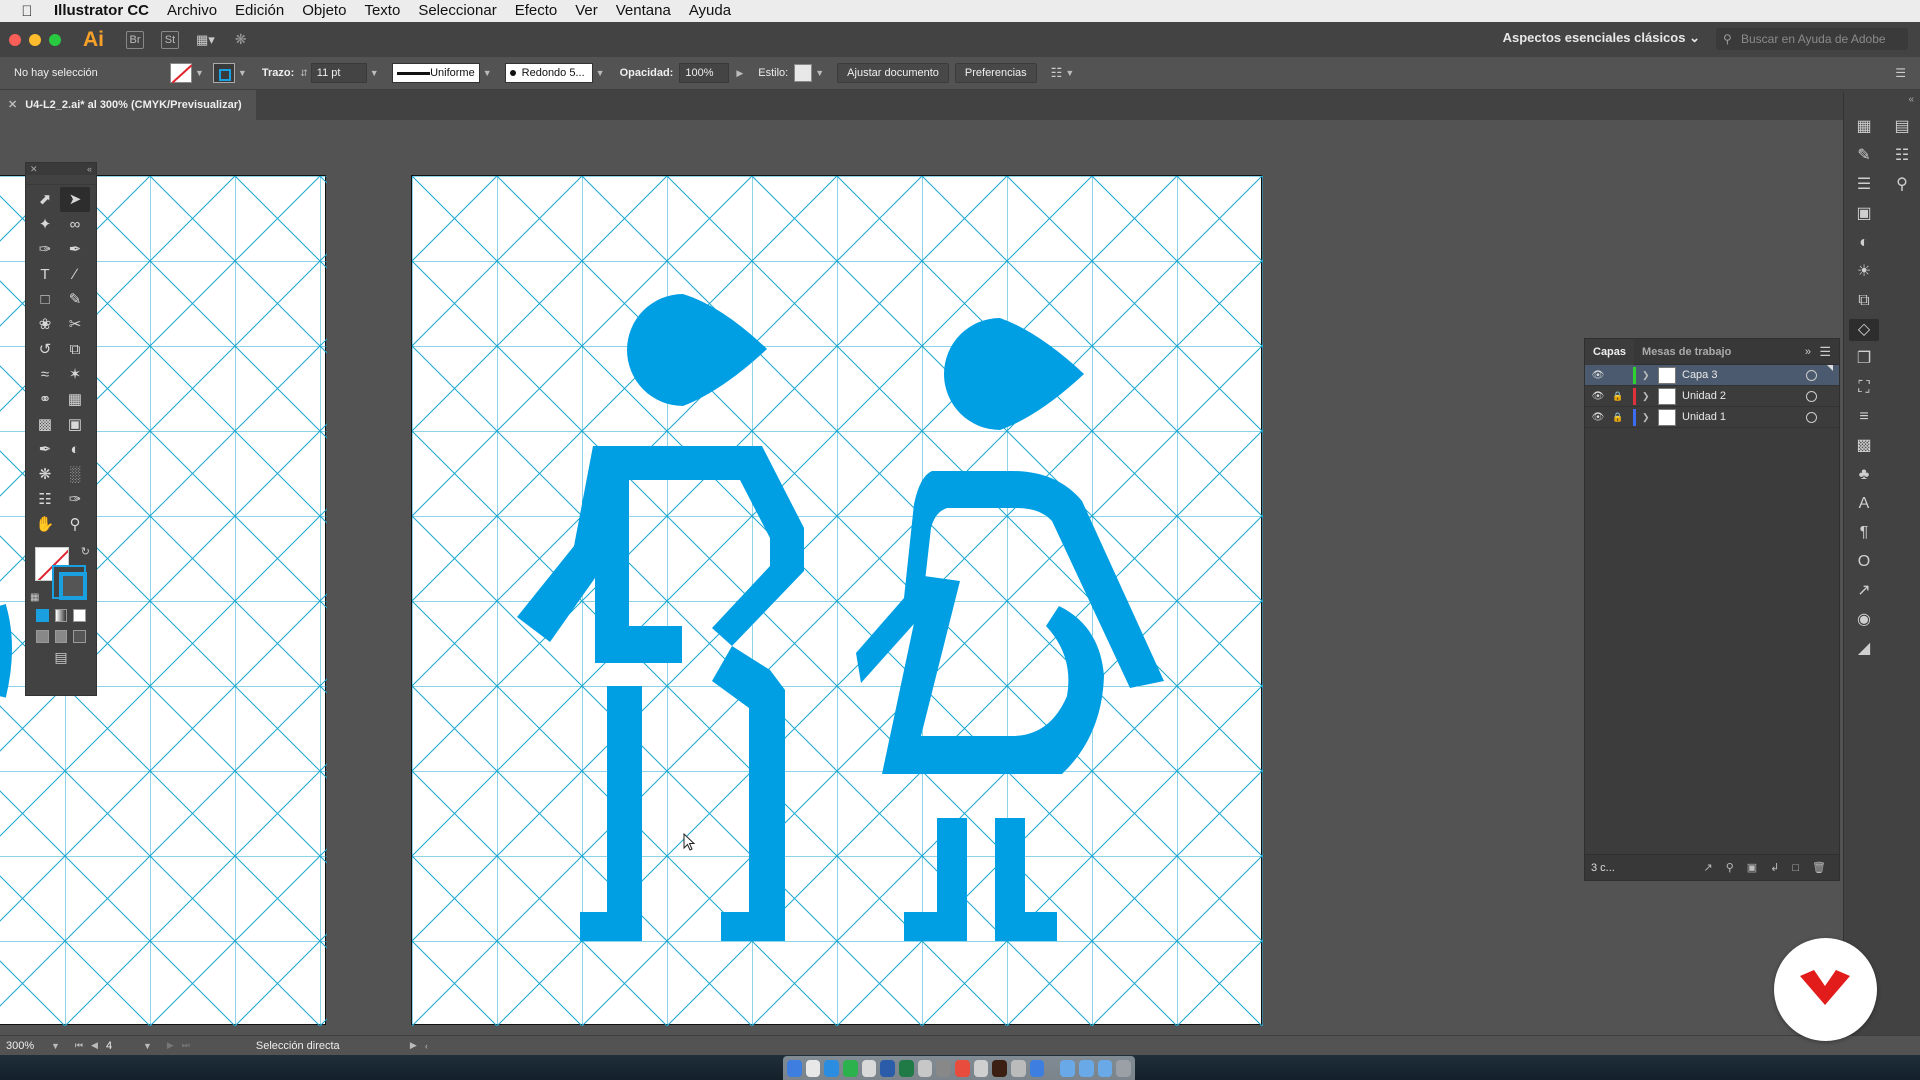  I want to click on export-icon: ↗, so click(1707, 867).